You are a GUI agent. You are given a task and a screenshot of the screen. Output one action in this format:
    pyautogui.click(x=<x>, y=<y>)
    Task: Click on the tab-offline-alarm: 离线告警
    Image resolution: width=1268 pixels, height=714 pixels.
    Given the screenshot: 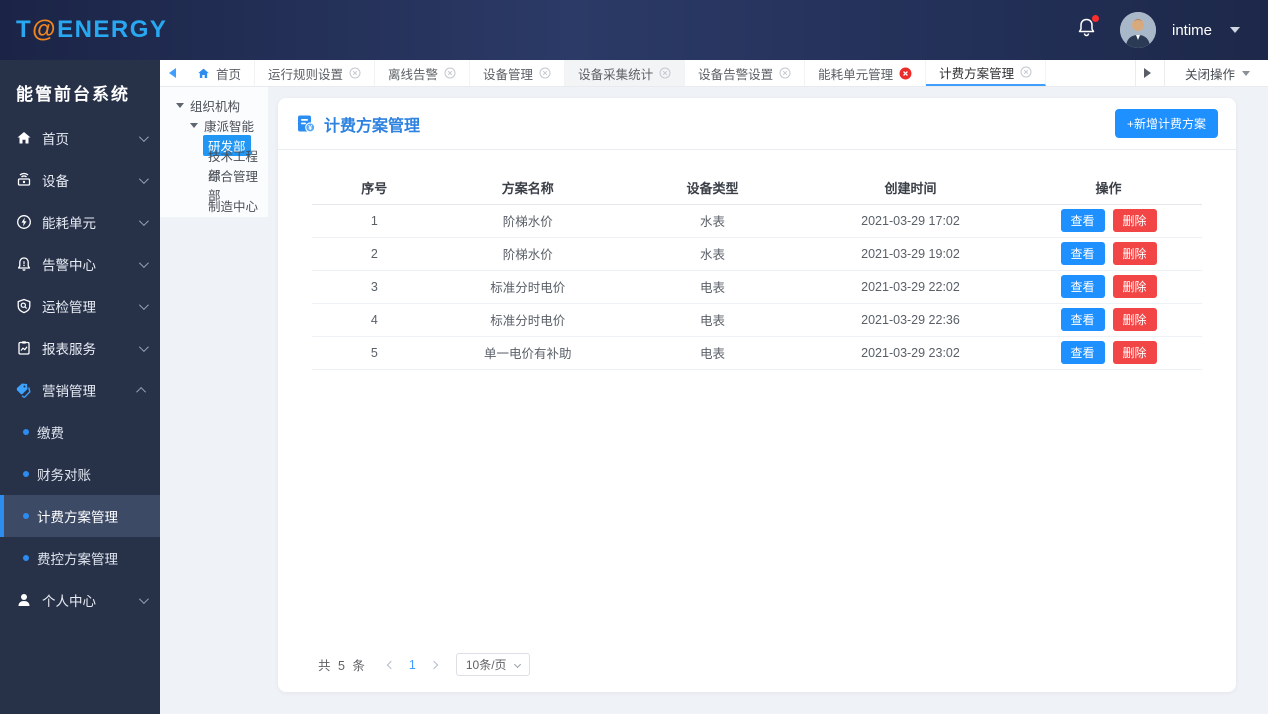 What is the action you would take?
    pyautogui.click(x=423, y=73)
    